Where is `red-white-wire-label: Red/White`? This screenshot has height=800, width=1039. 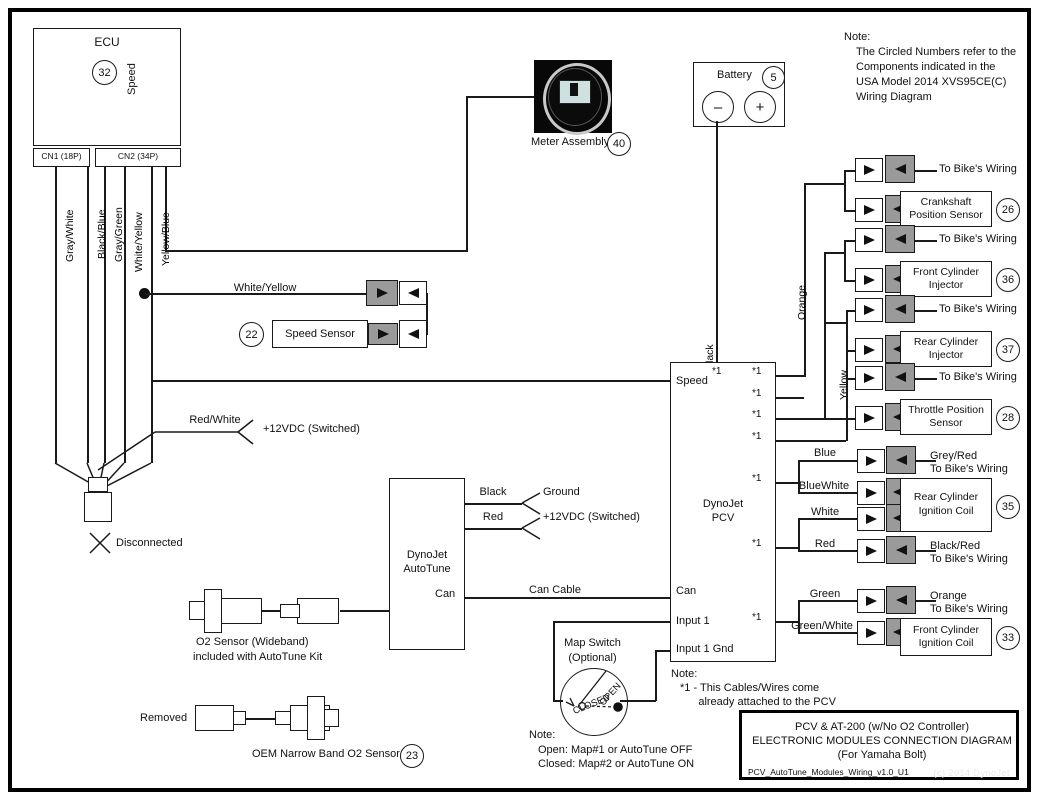 red-white-wire-label: Red/White is located at coordinates (215, 420).